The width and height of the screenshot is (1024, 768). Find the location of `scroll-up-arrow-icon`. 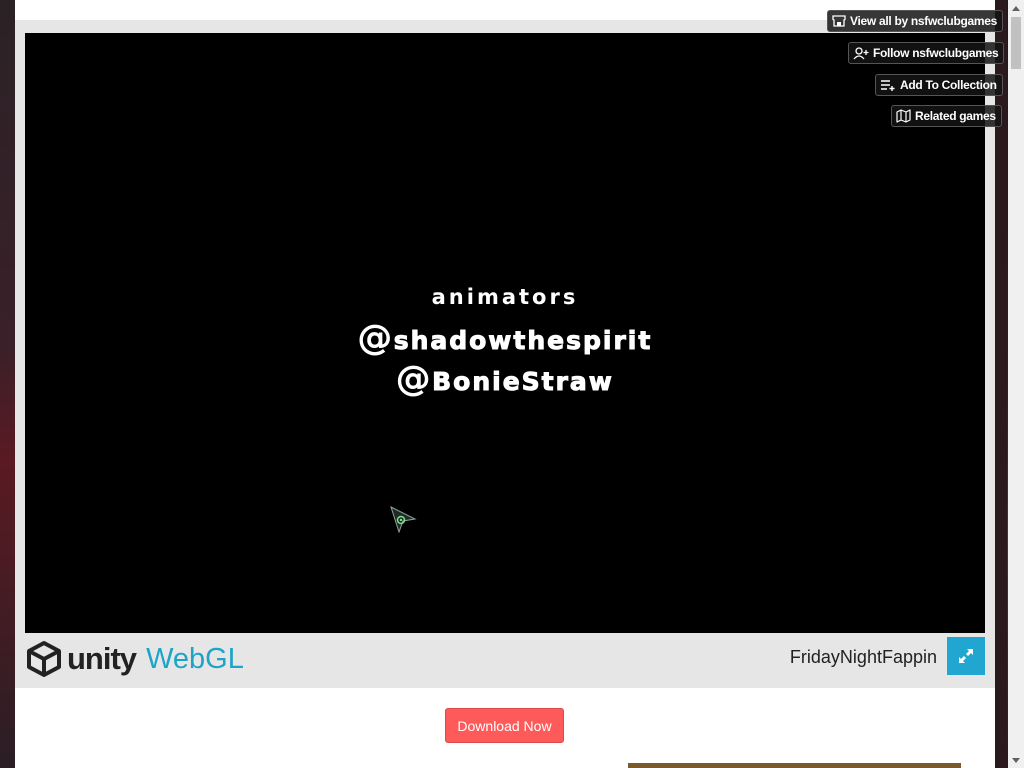

scroll-up-arrow-icon is located at coordinates (1016, 8).